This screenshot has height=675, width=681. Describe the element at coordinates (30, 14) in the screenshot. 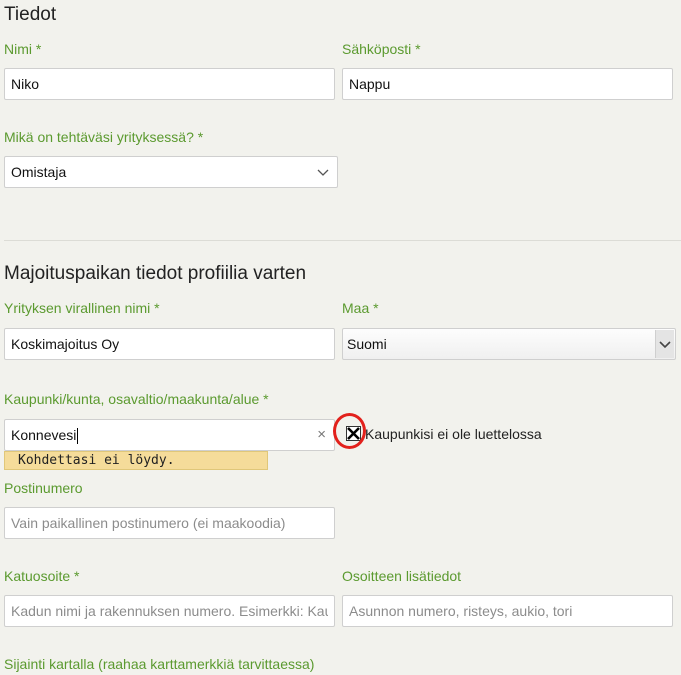

I see `section-heading-info: Tiedot` at that location.